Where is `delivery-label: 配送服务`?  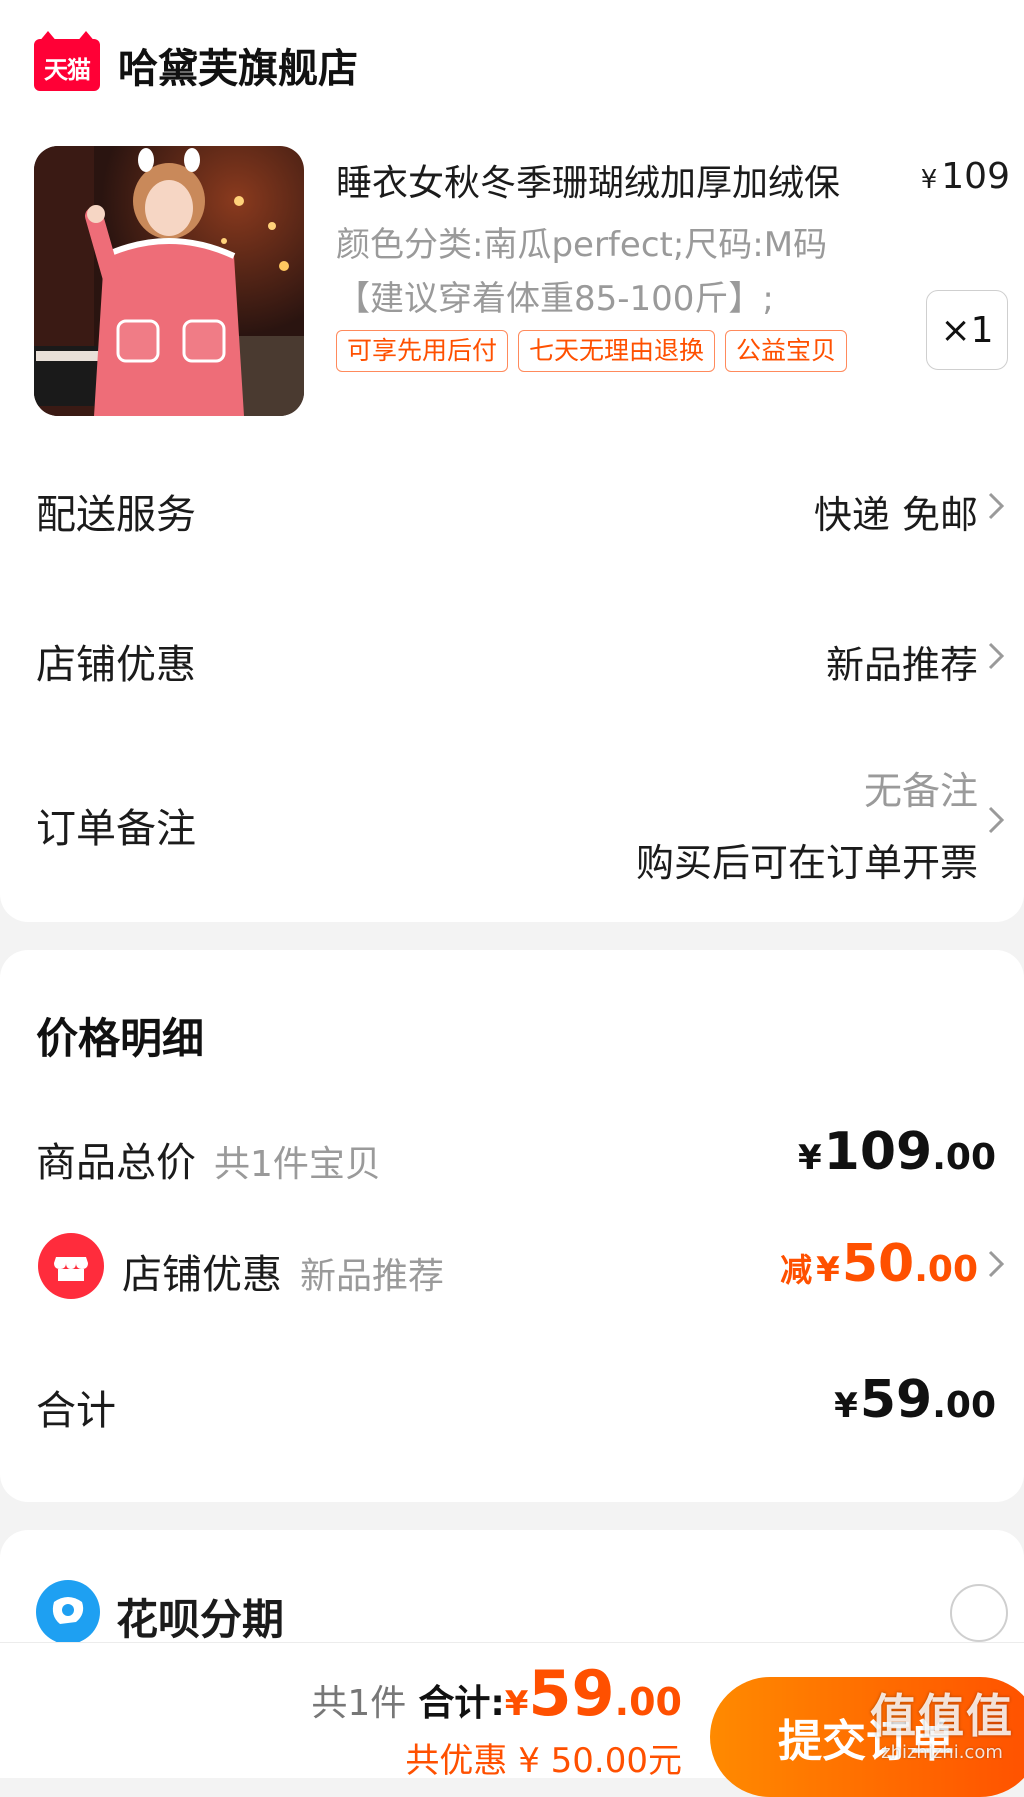
delivery-label: 配送服务 is located at coordinates (116, 515).